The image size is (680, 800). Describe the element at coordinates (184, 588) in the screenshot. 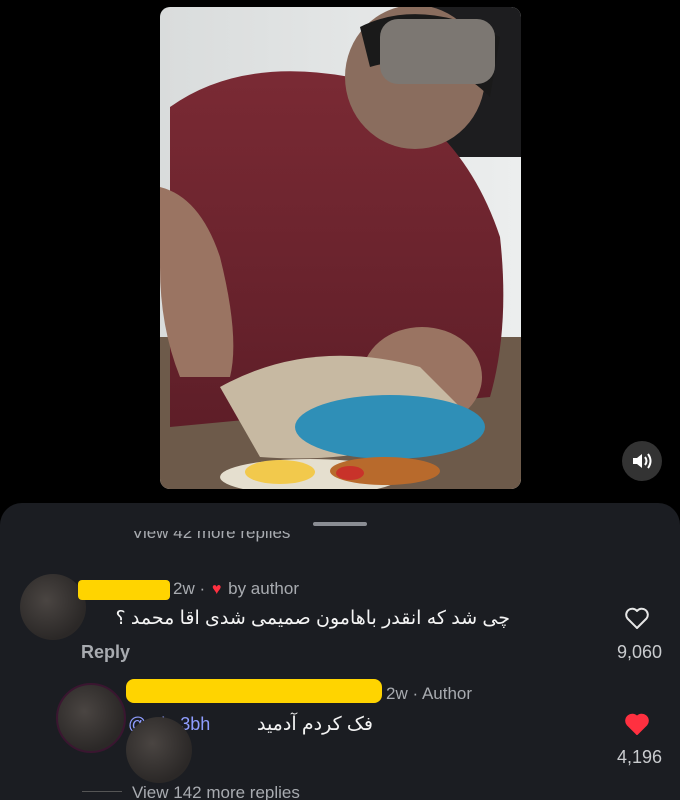

I see `comment-time: 2w` at that location.